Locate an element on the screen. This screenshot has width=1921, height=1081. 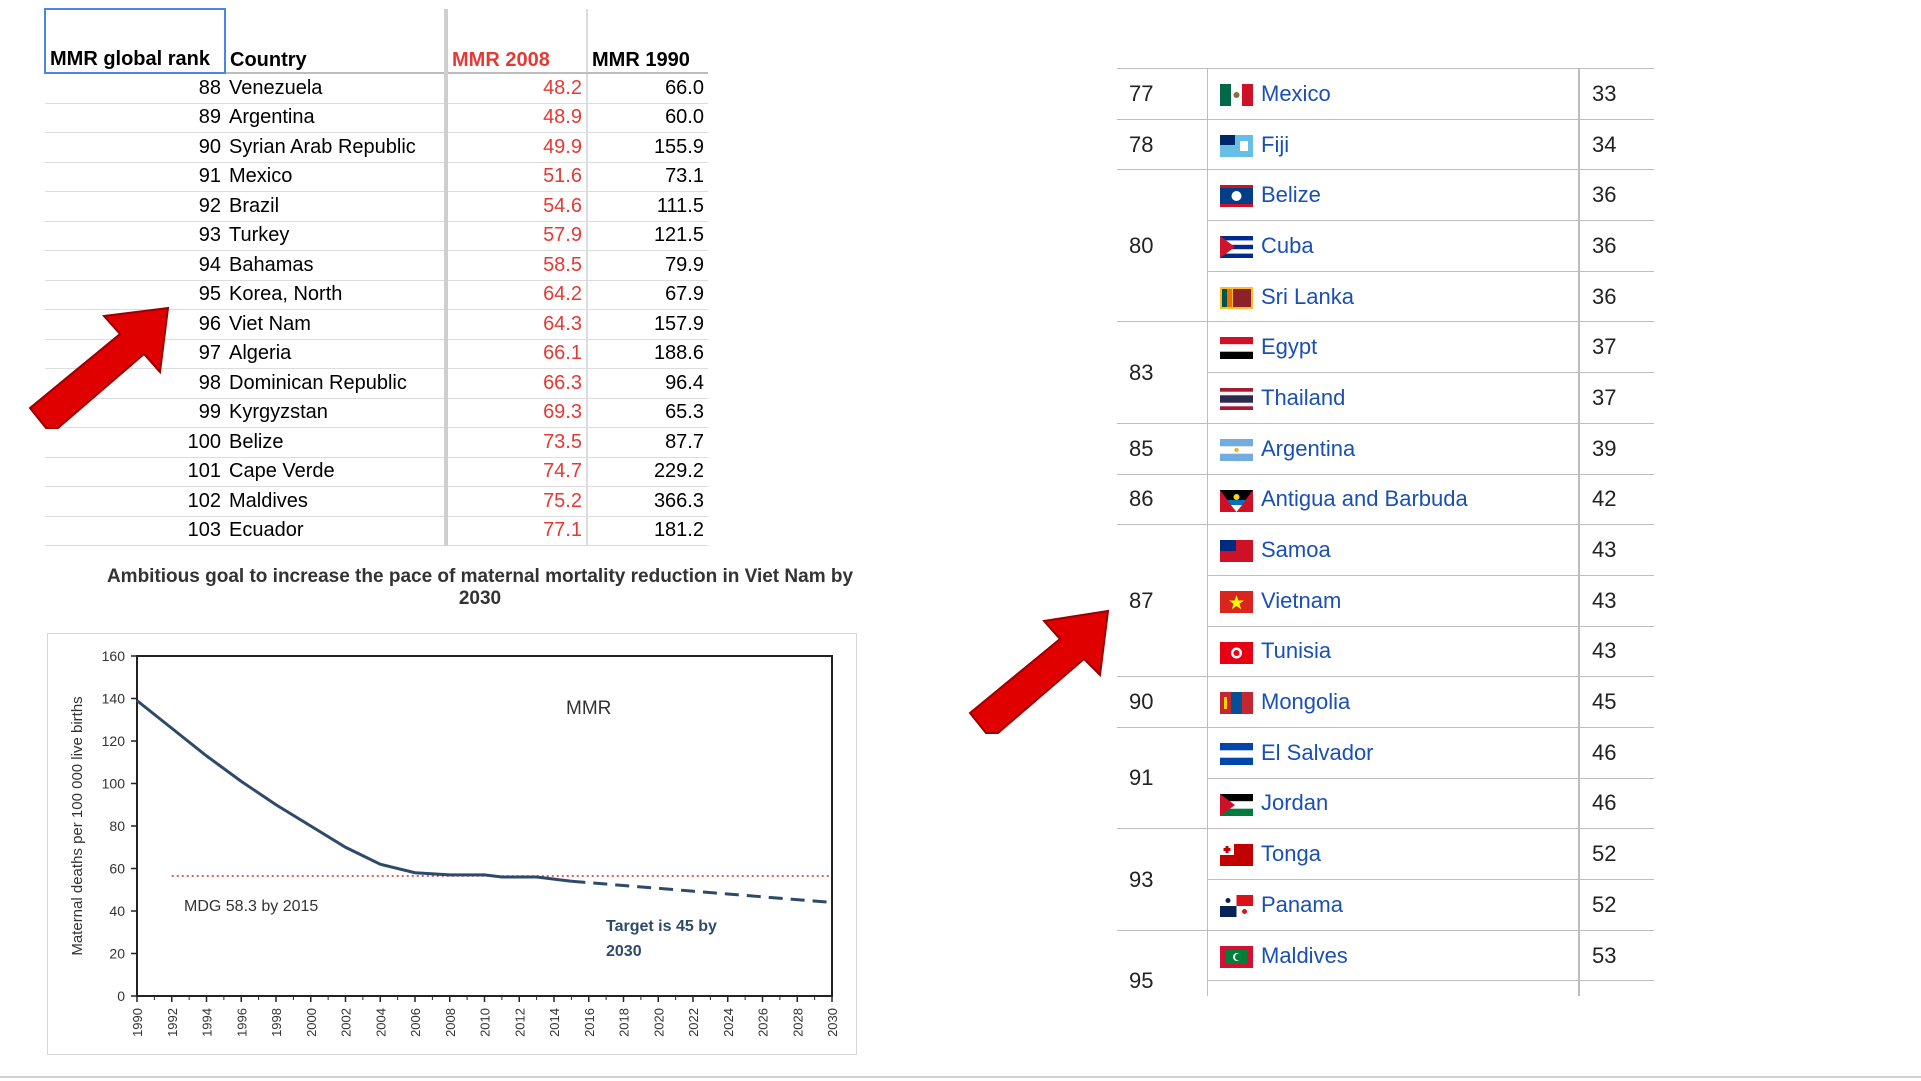
value-cell: 45 is located at coordinates (1616, 702).